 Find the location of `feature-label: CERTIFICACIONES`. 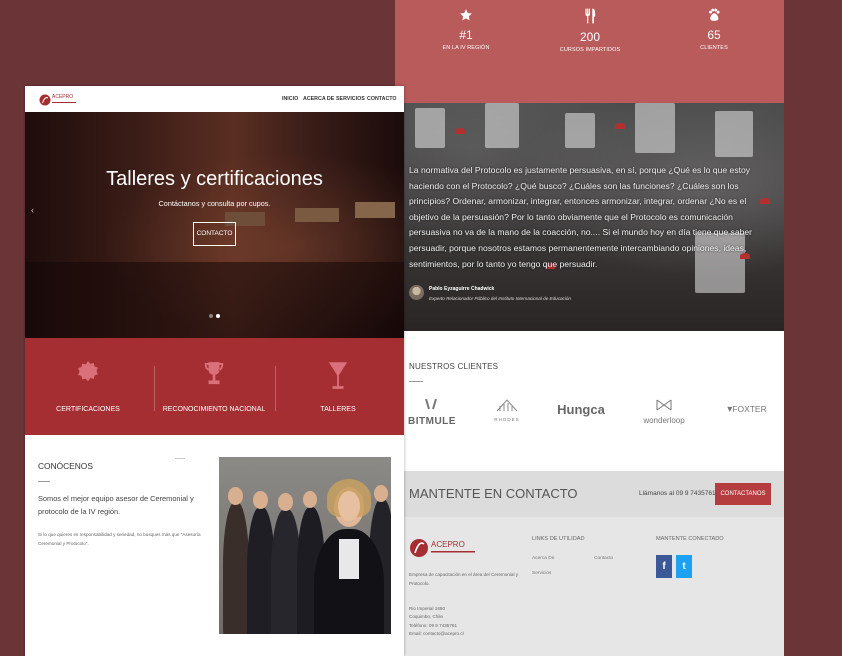

feature-label: CERTIFICACIONES is located at coordinates (88, 409).